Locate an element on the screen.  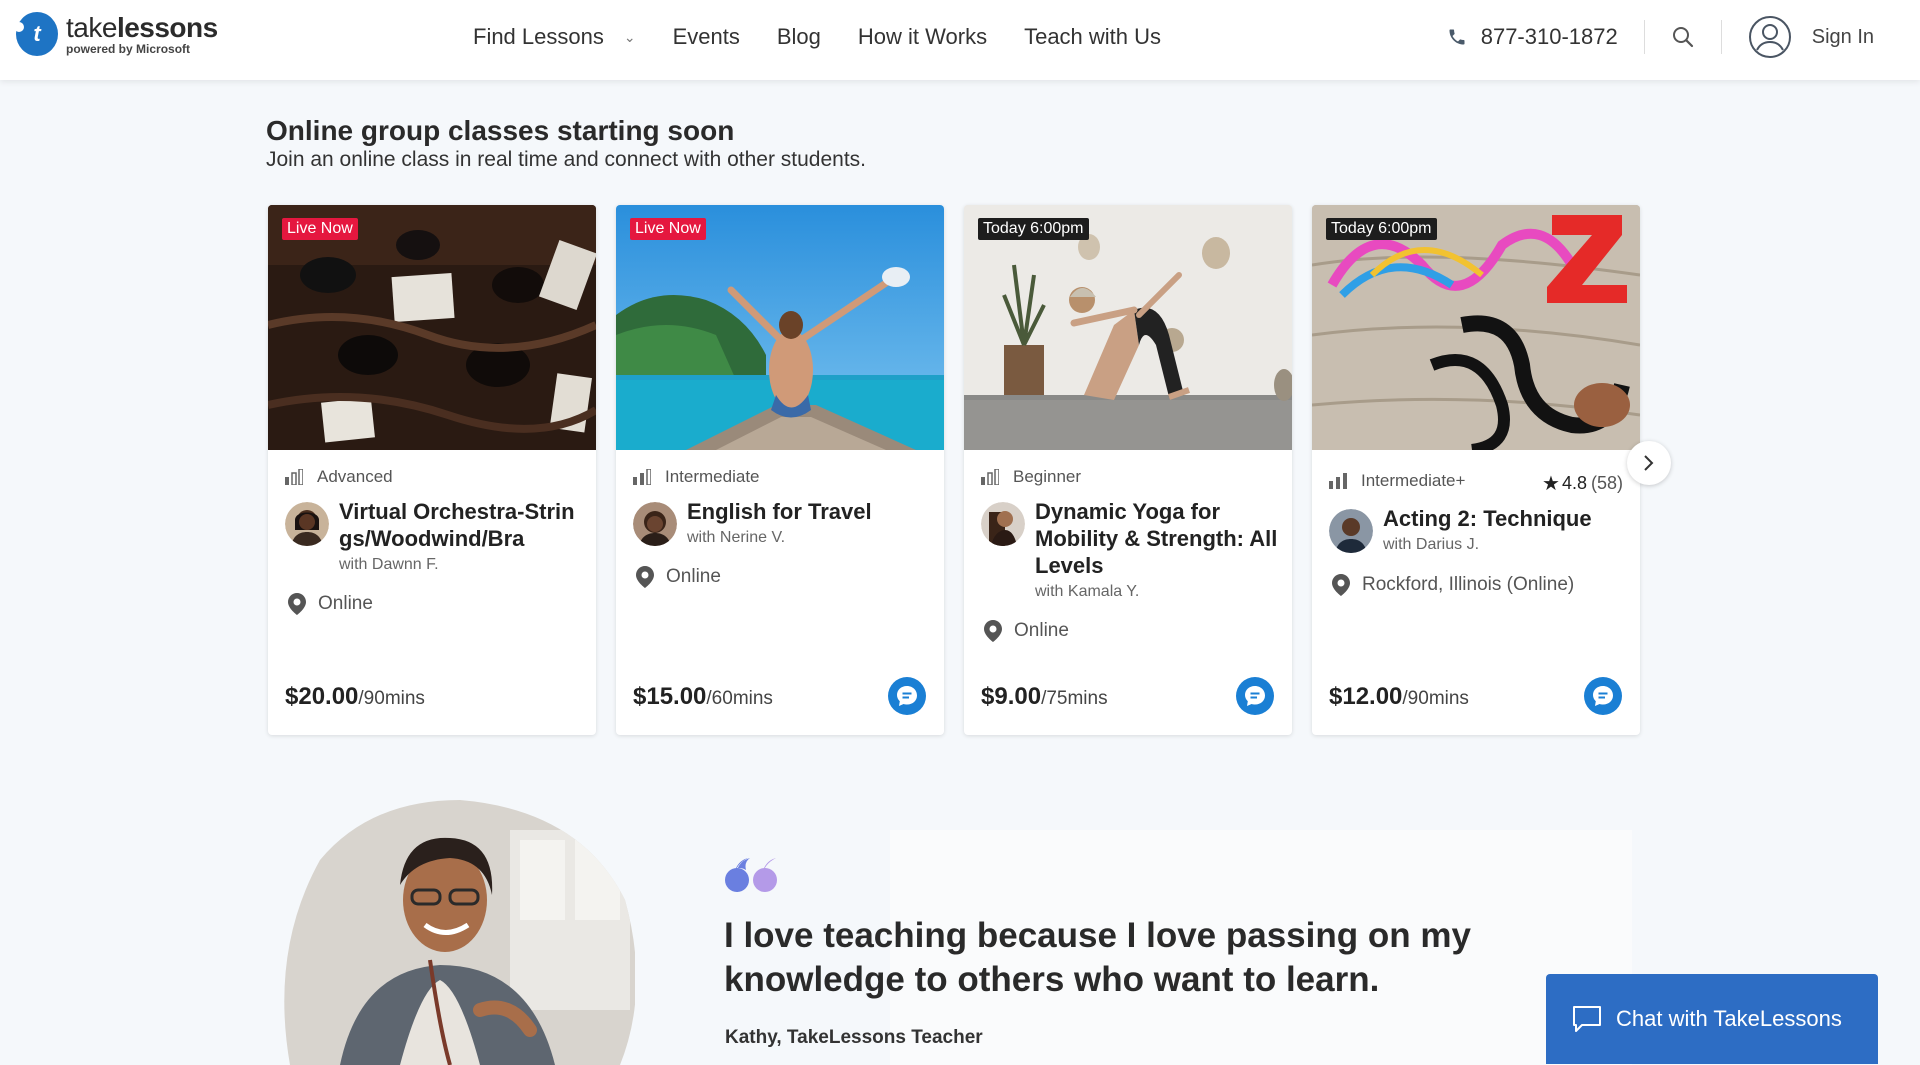
teacher-name: with Nerine V. is located at coordinates (736, 537).